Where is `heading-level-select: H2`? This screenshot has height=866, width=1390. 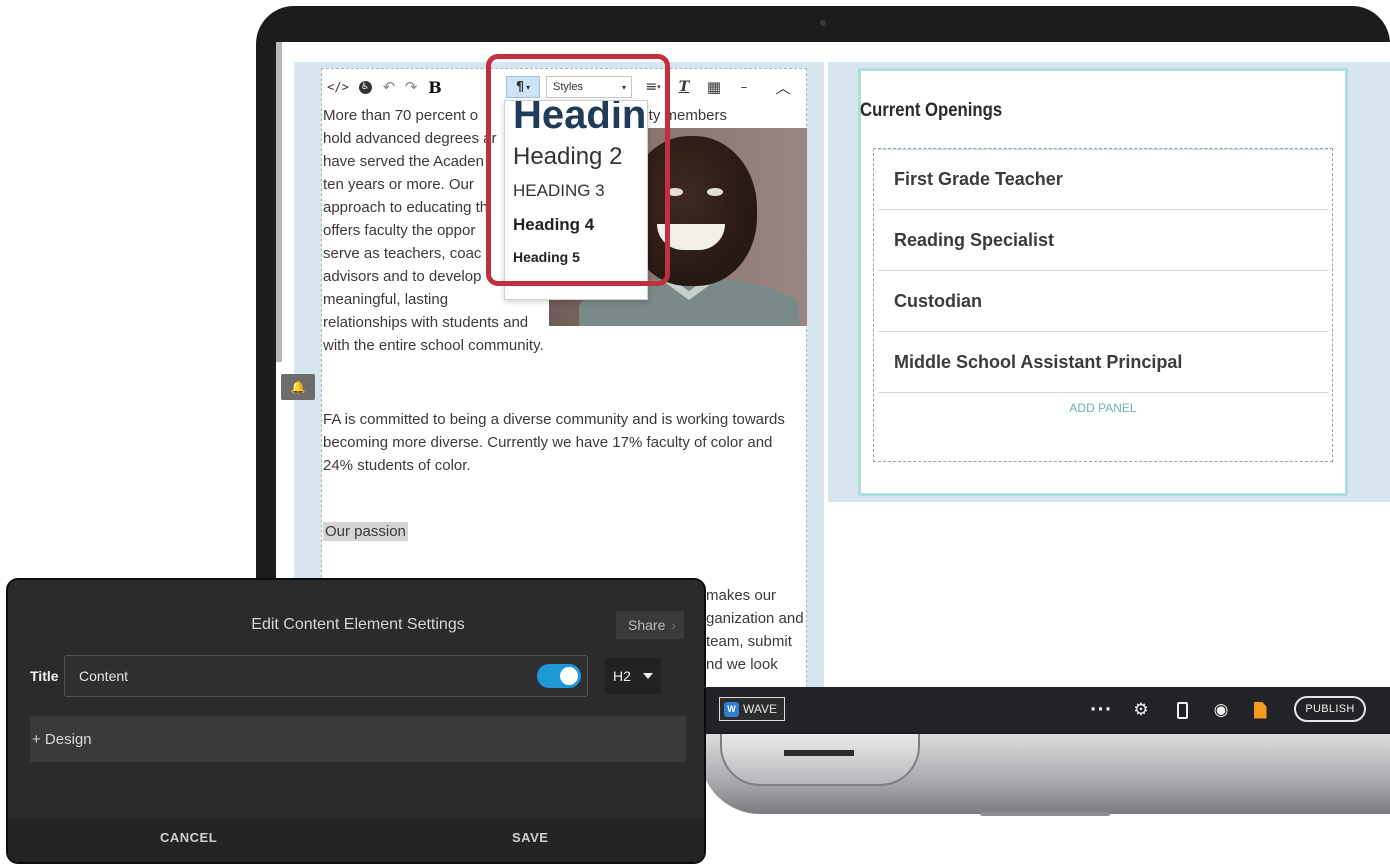 heading-level-select: H2 is located at coordinates (633, 676).